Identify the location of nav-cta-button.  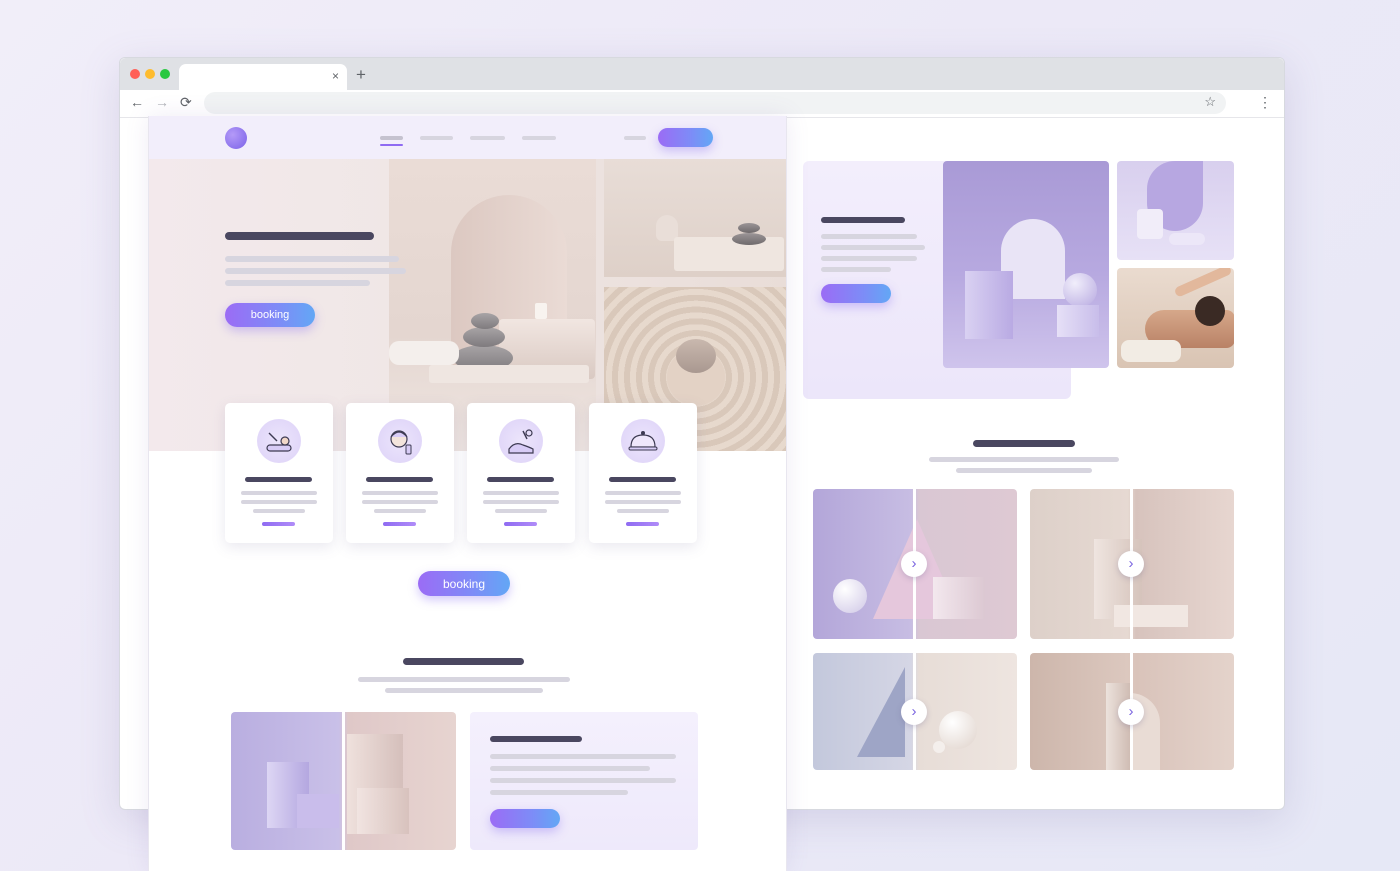
(685, 137).